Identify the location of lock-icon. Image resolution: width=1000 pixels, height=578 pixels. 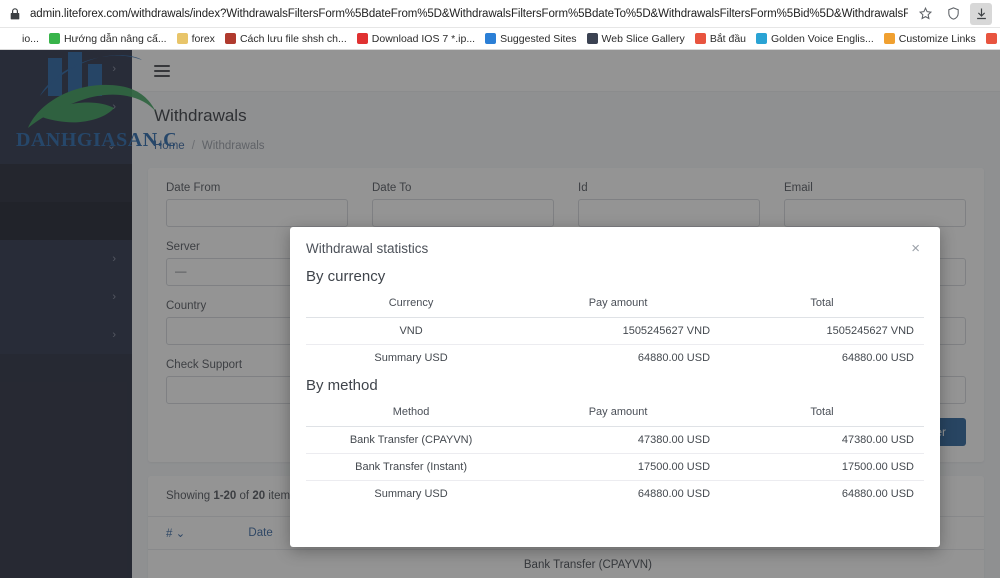
(15, 14).